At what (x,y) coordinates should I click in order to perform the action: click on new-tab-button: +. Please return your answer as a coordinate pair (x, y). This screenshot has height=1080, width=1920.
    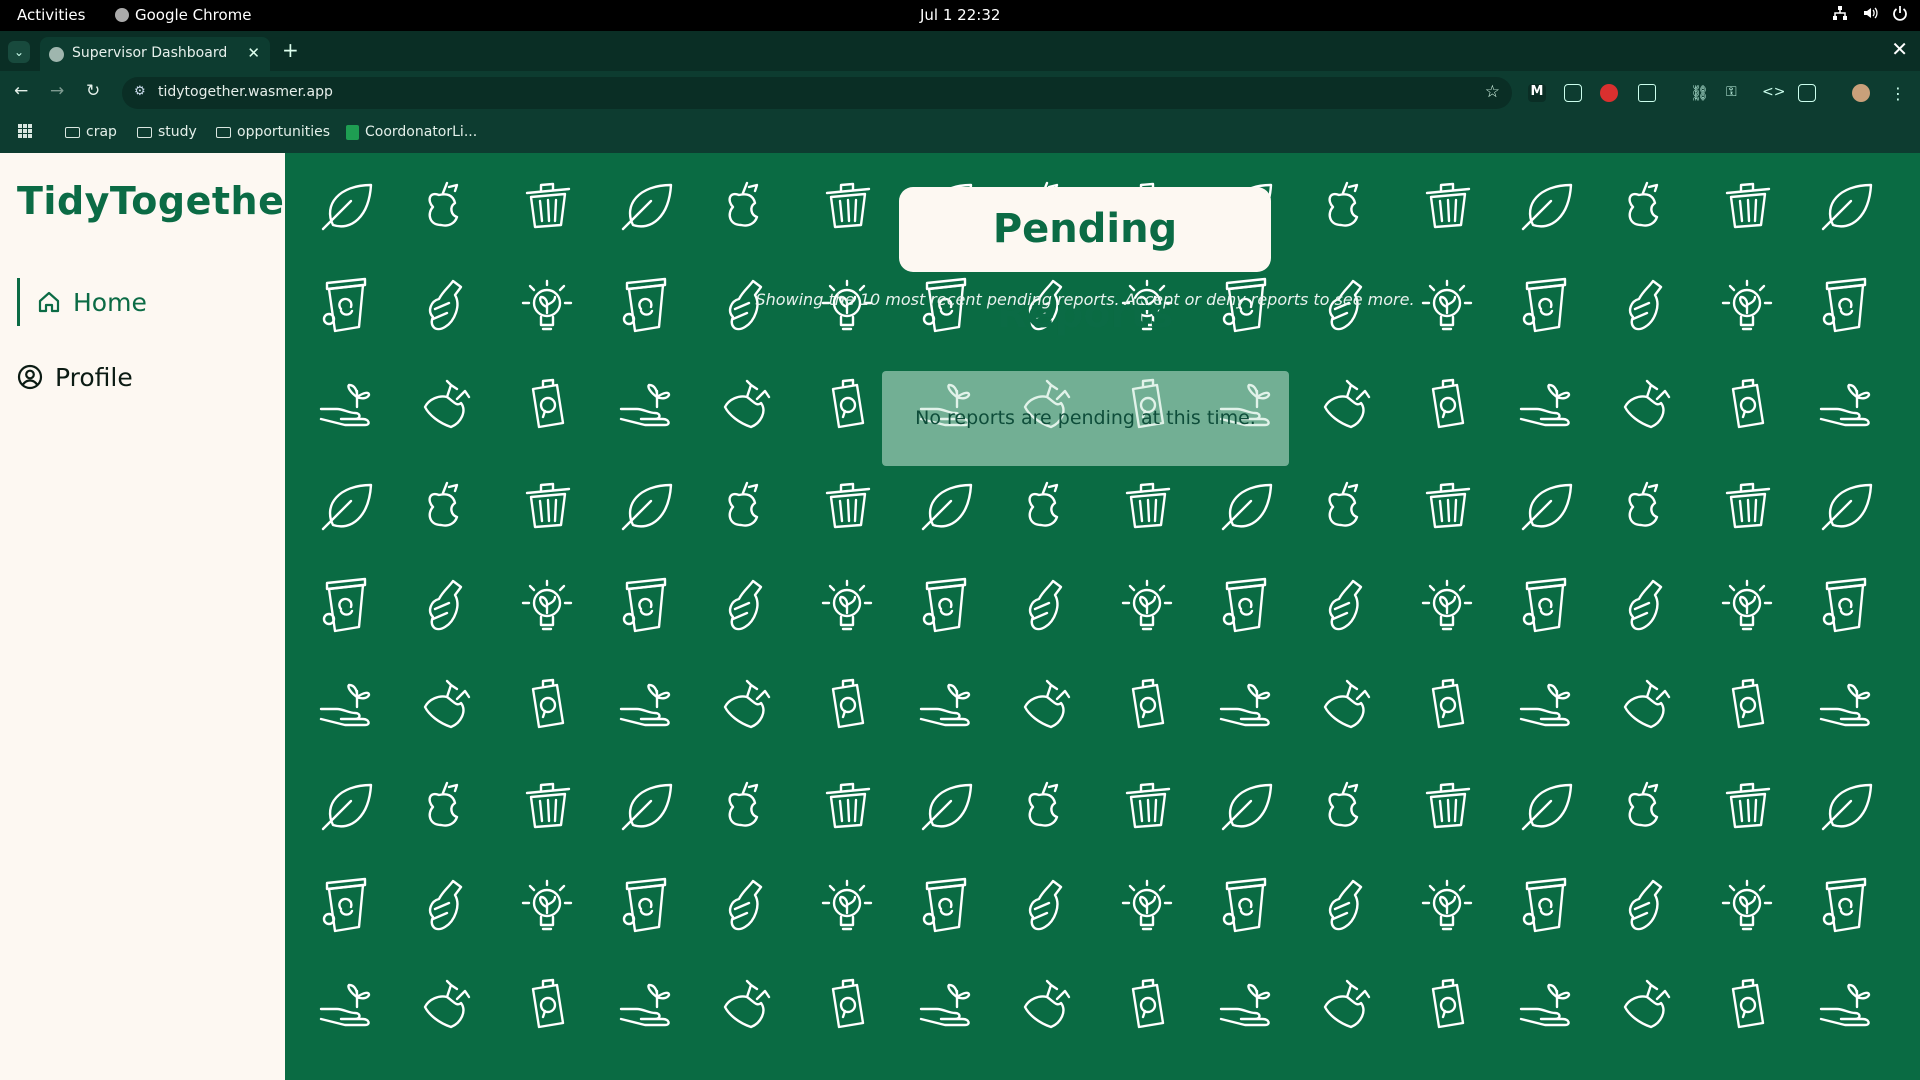
    Looking at the image, I should click on (290, 50).